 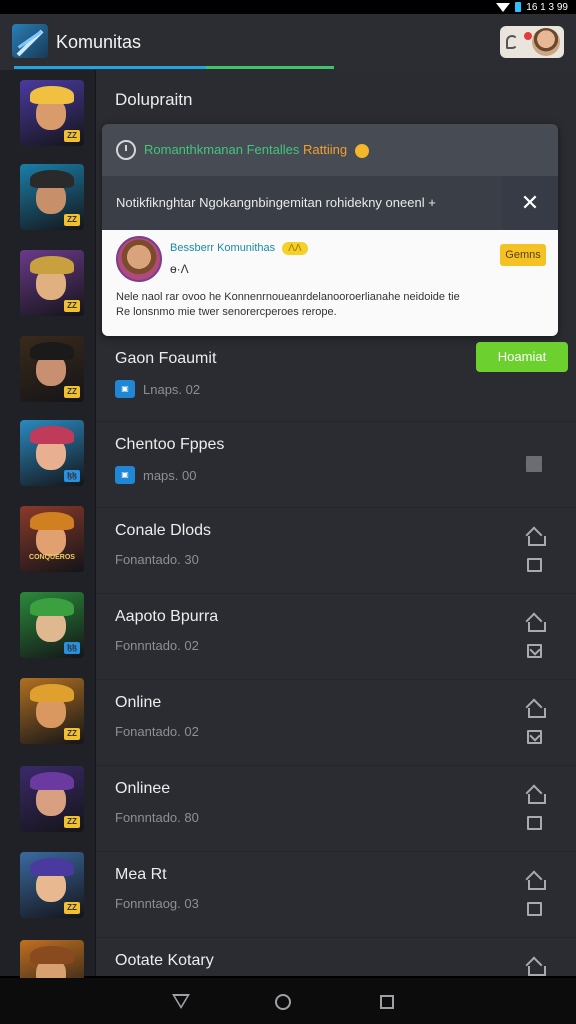 I want to click on list-item-subtitle-text: Fonantado. 02, so click(x=157, y=731).